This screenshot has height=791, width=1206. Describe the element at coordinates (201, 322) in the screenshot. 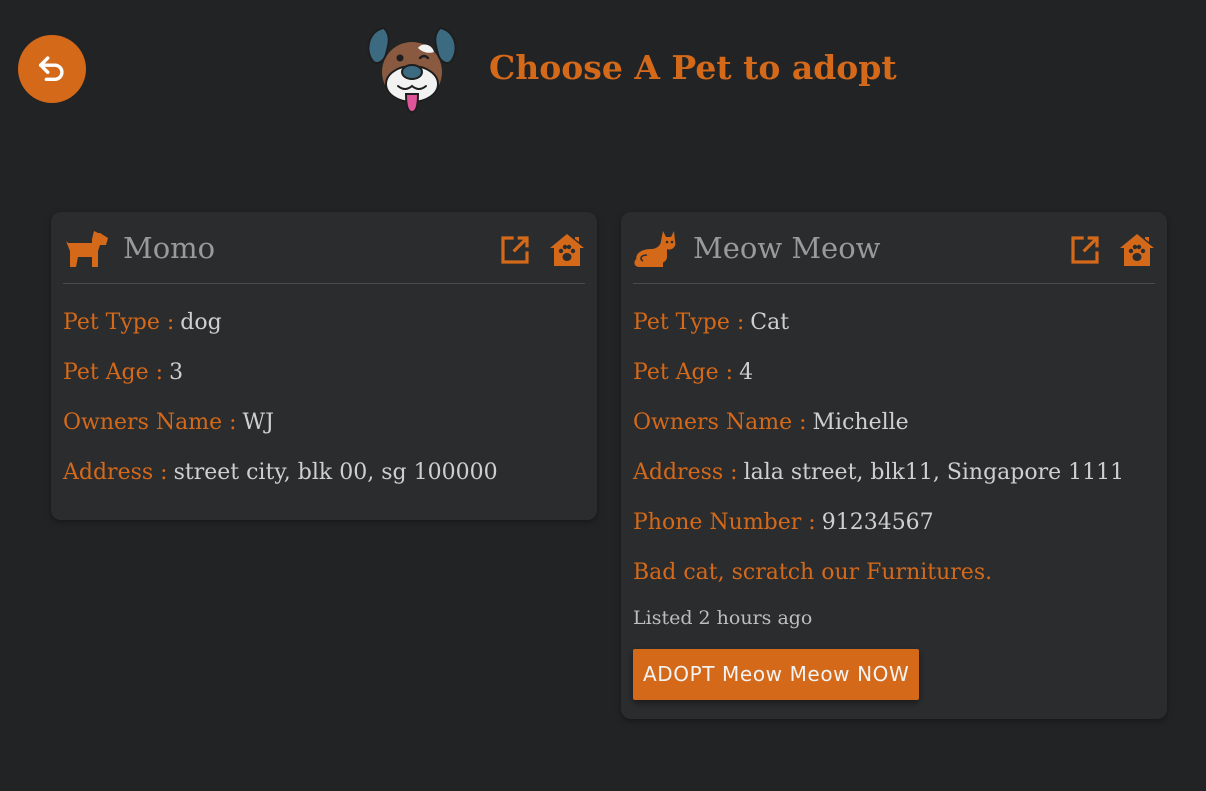

I see `pet-type-value: dog` at that location.